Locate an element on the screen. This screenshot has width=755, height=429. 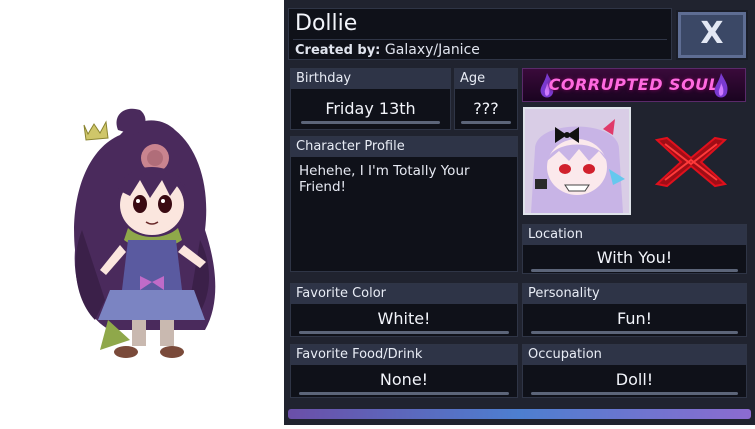
personality-underline is located at coordinates (634, 332).